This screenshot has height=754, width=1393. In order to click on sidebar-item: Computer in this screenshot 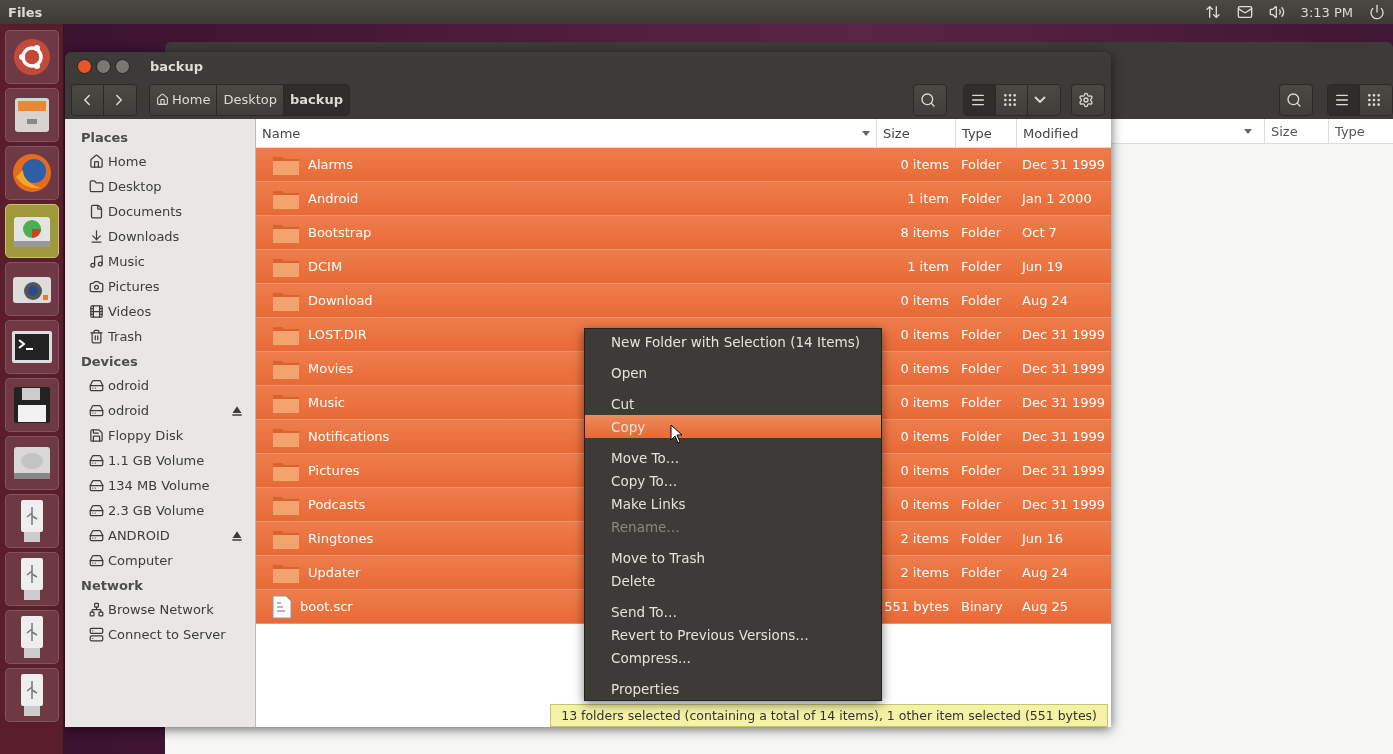, I will do `click(160, 560)`.